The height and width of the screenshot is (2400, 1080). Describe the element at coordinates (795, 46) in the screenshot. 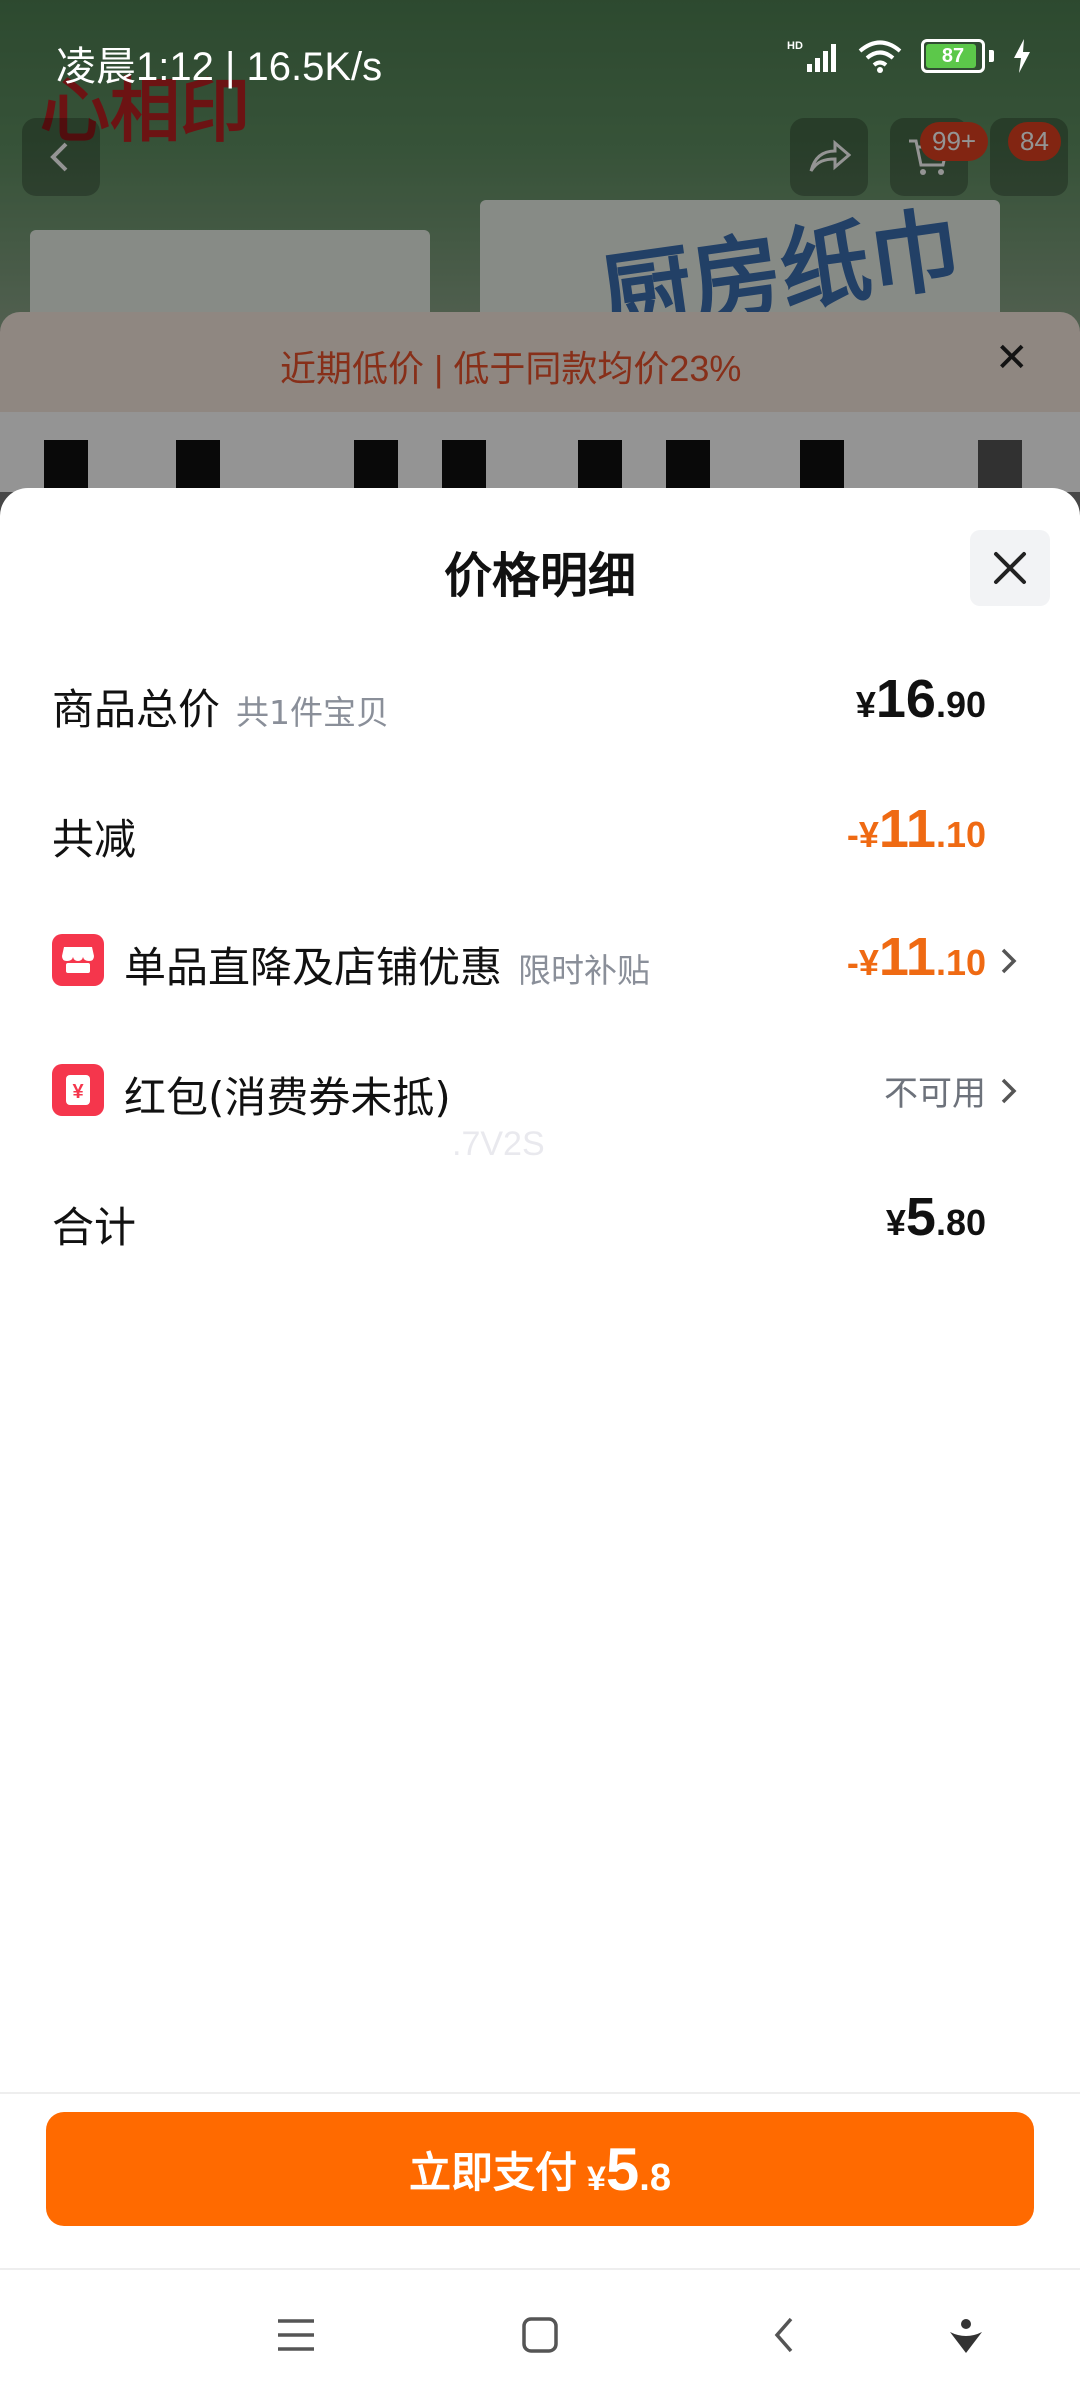

I see `svg-text: HD` at that location.